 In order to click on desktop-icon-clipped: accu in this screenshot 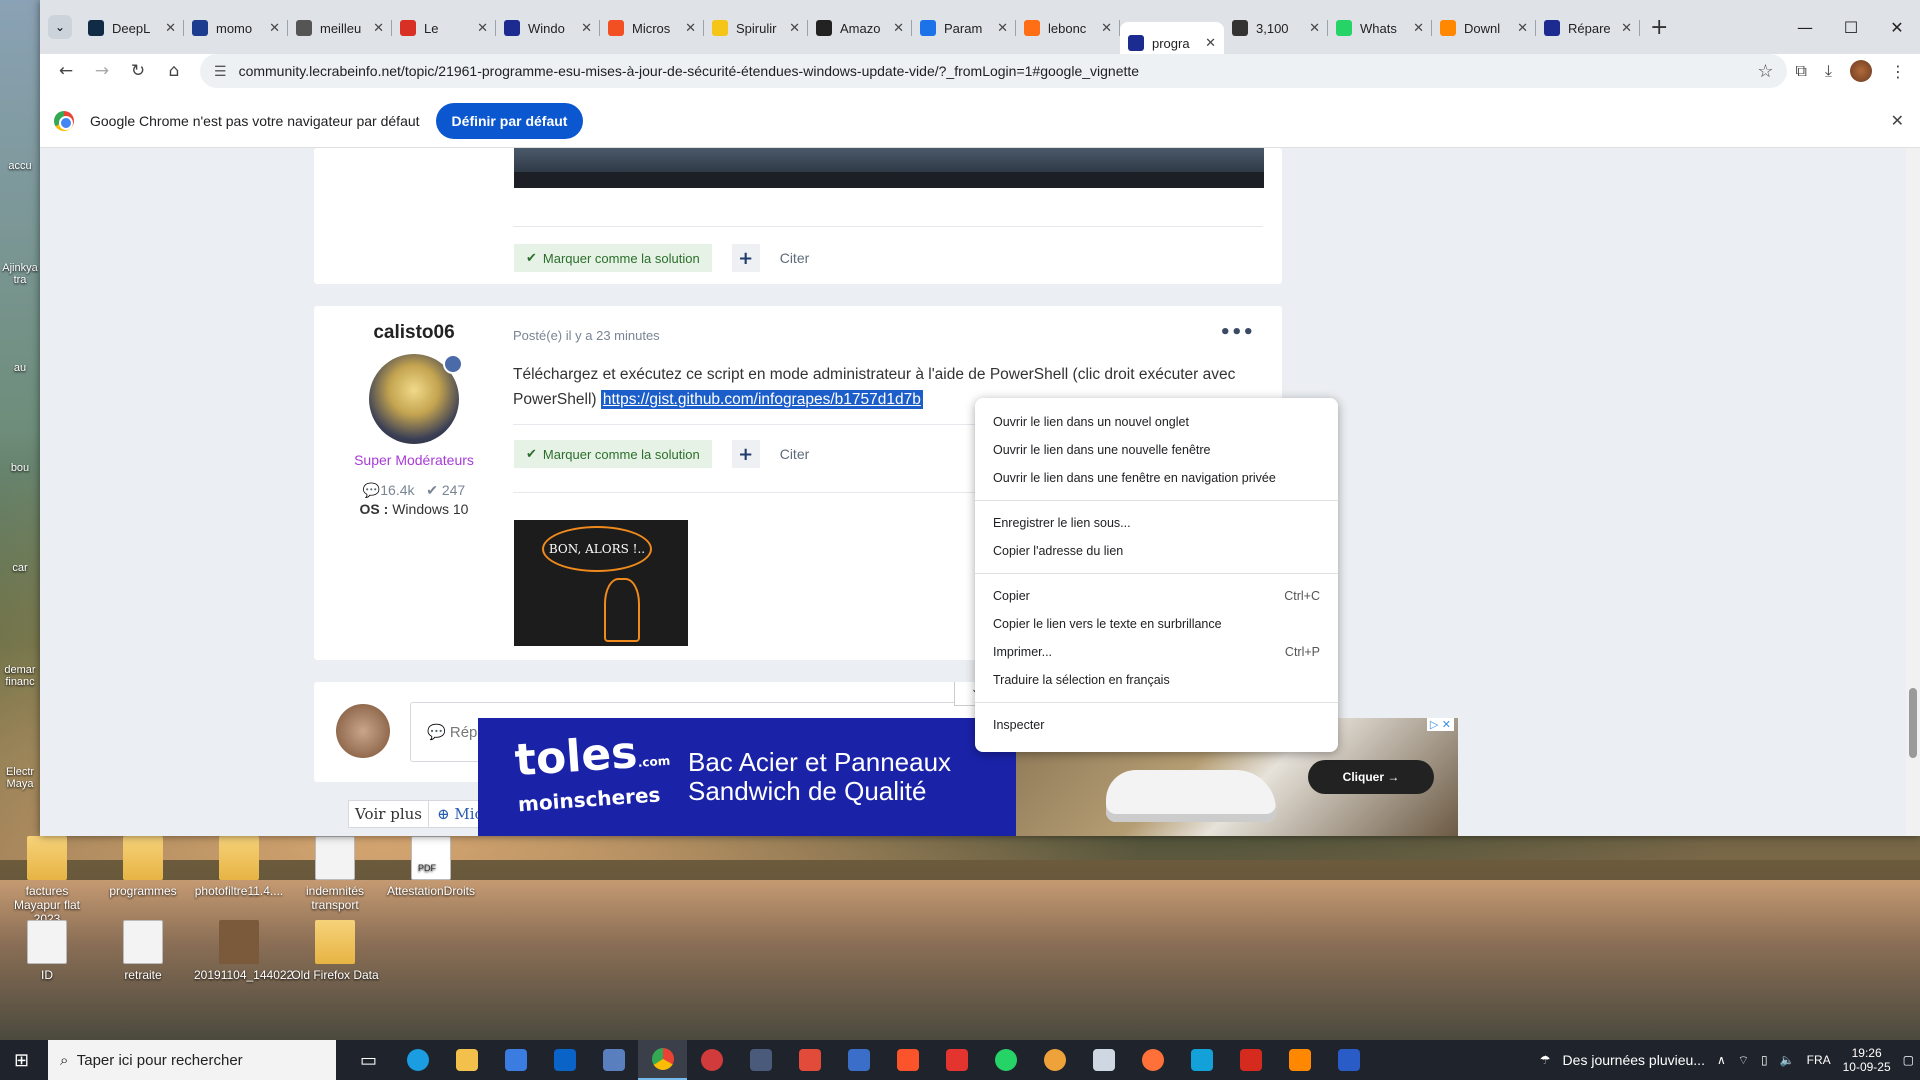, I will do `click(20, 166)`.